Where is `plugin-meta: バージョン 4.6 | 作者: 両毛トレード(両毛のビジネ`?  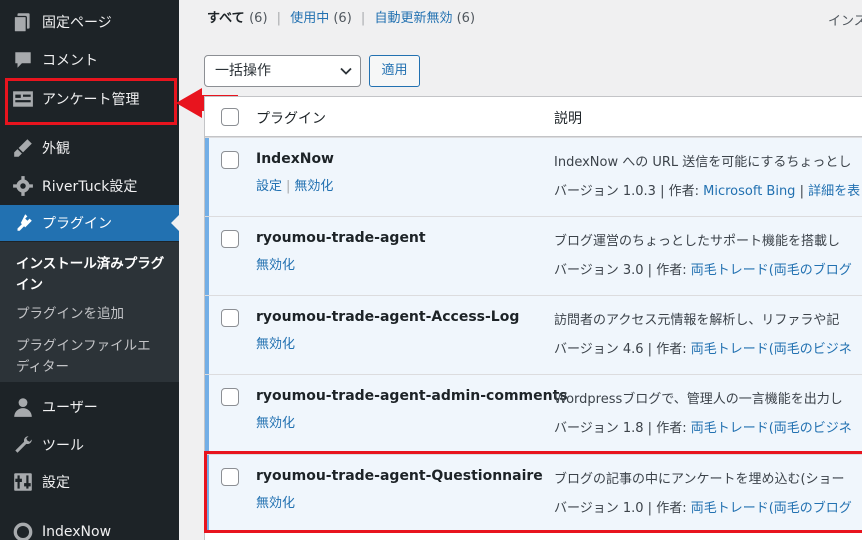 plugin-meta: バージョン 4.6 | 作者: 両毛トレード(両毛のビジネ is located at coordinates (703, 347).